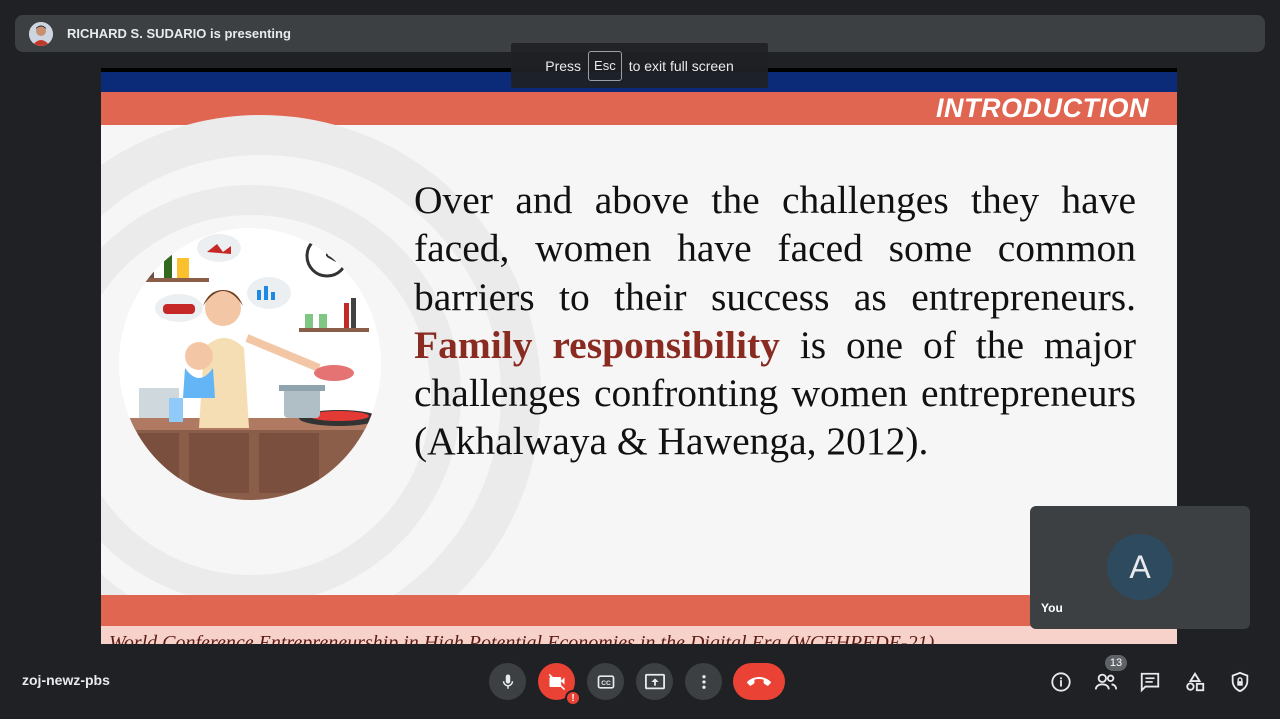 This screenshot has height=719, width=1280. I want to click on camera-toggle-button: !, so click(559, 684).